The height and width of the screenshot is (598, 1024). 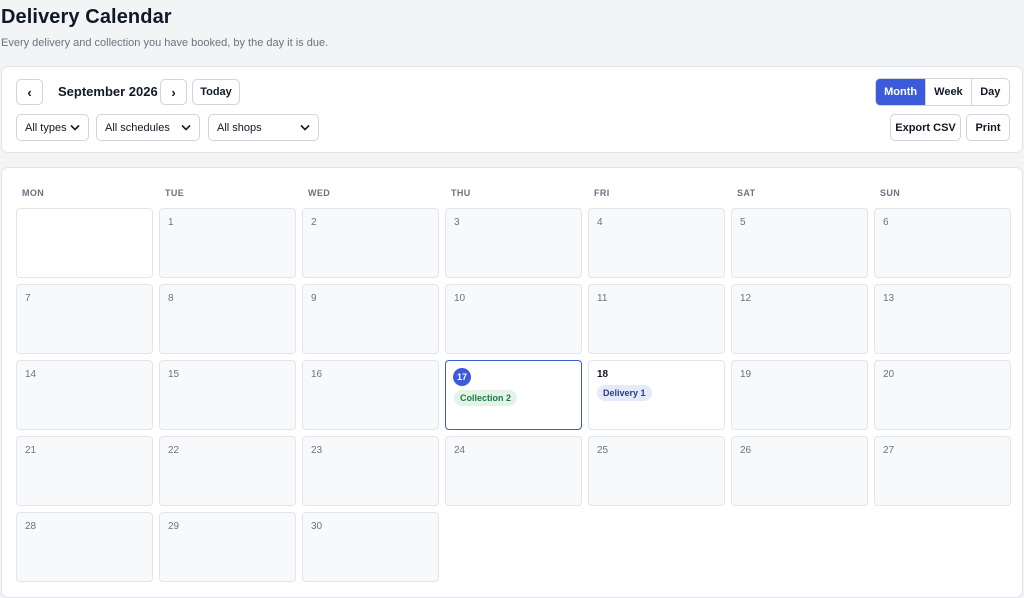 What do you see at coordinates (656, 319) in the screenshot?
I see `day-cell: 11` at bounding box center [656, 319].